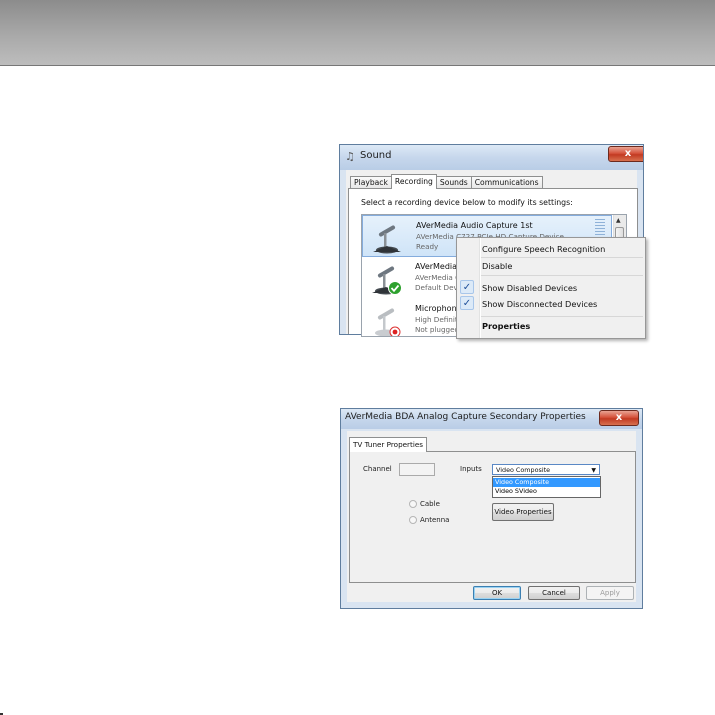  I want to click on menu-item-configure-speech: Configure Speech Recognition, so click(543, 249).